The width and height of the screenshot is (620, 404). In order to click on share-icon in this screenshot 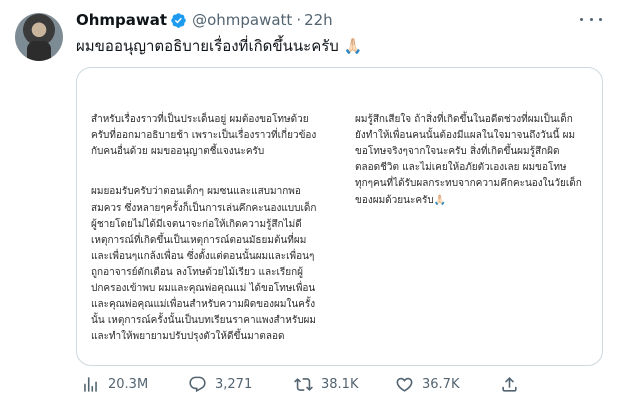, I will do `click(509, 384)`.